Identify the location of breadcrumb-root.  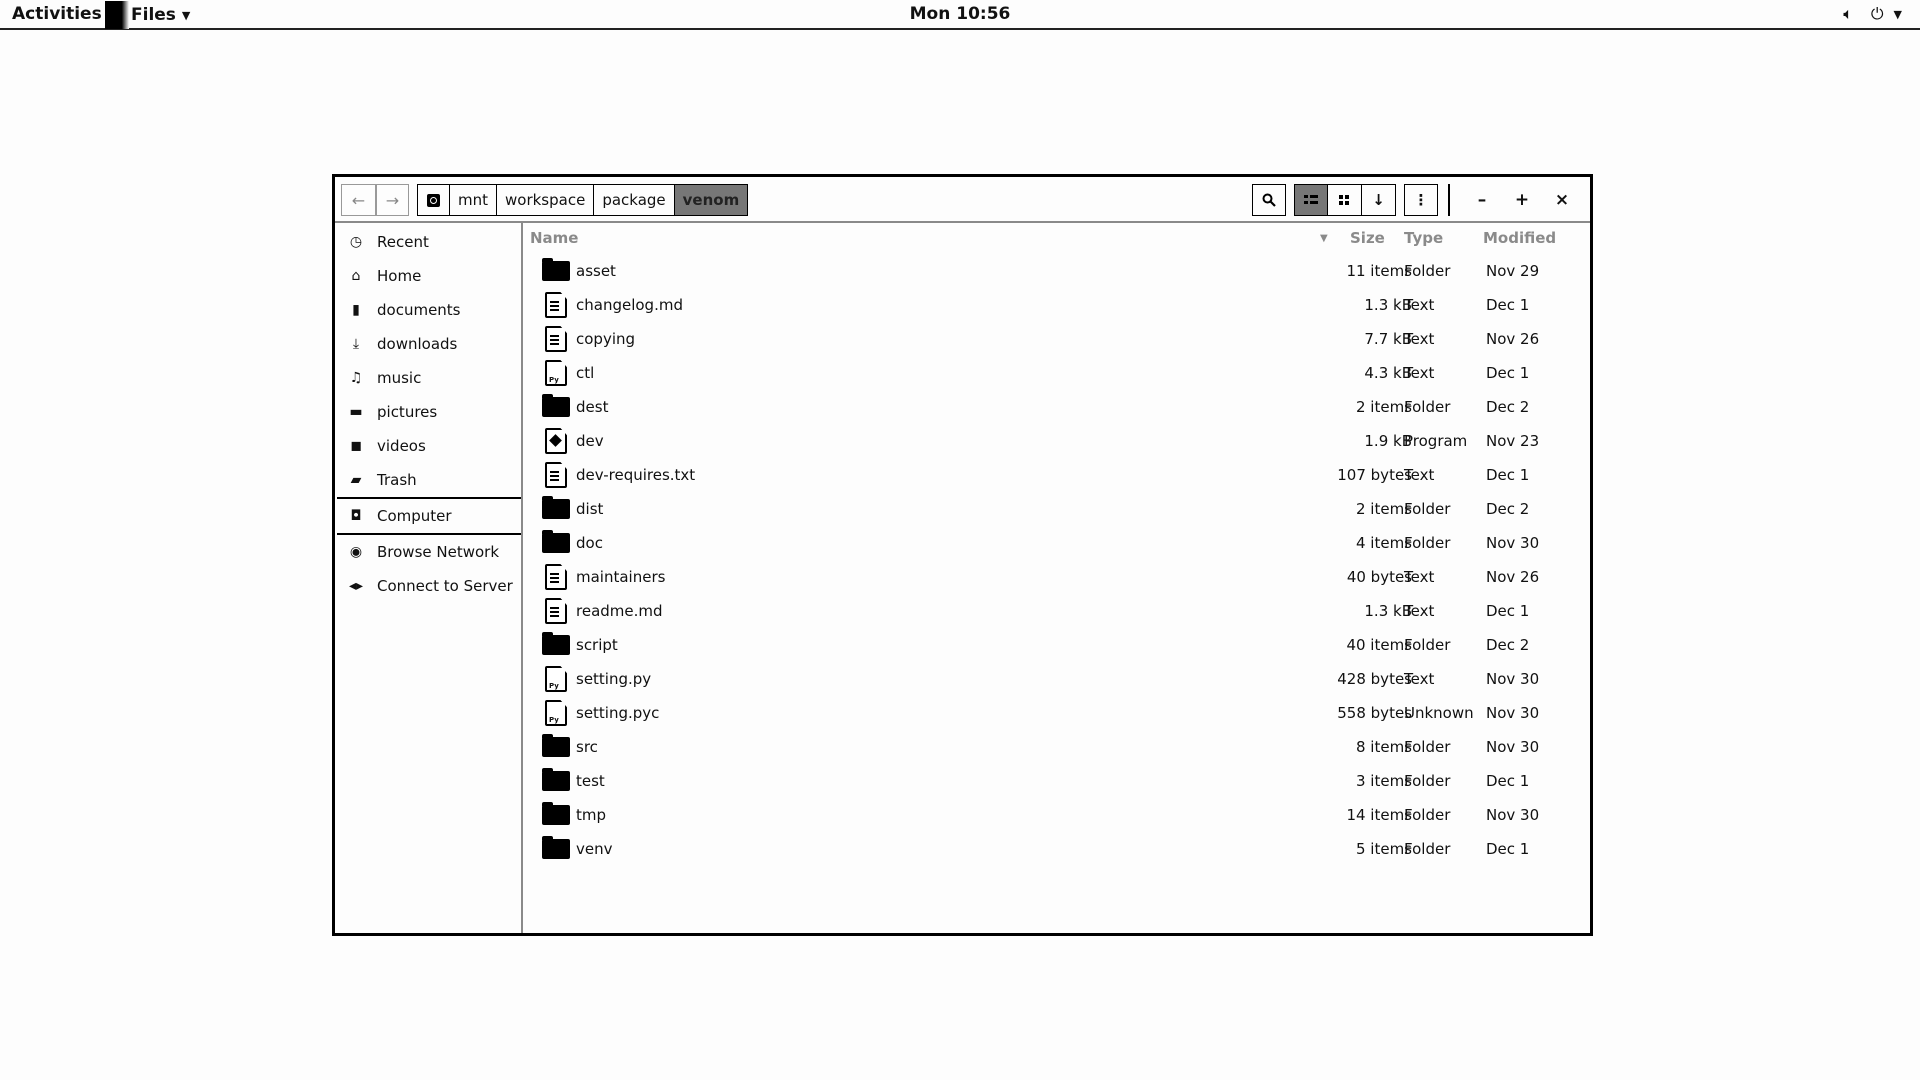
(433, 200).